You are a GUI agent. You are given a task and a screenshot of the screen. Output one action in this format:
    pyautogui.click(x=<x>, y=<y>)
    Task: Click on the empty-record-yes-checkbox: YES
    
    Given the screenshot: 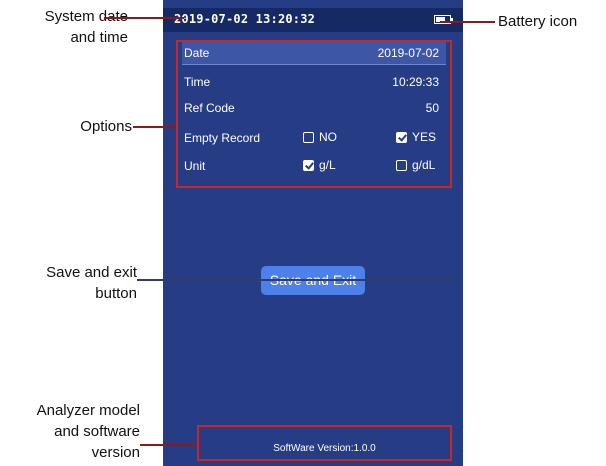 What is the action you would take?
    pyautogui.click(x=416, y=137)
    